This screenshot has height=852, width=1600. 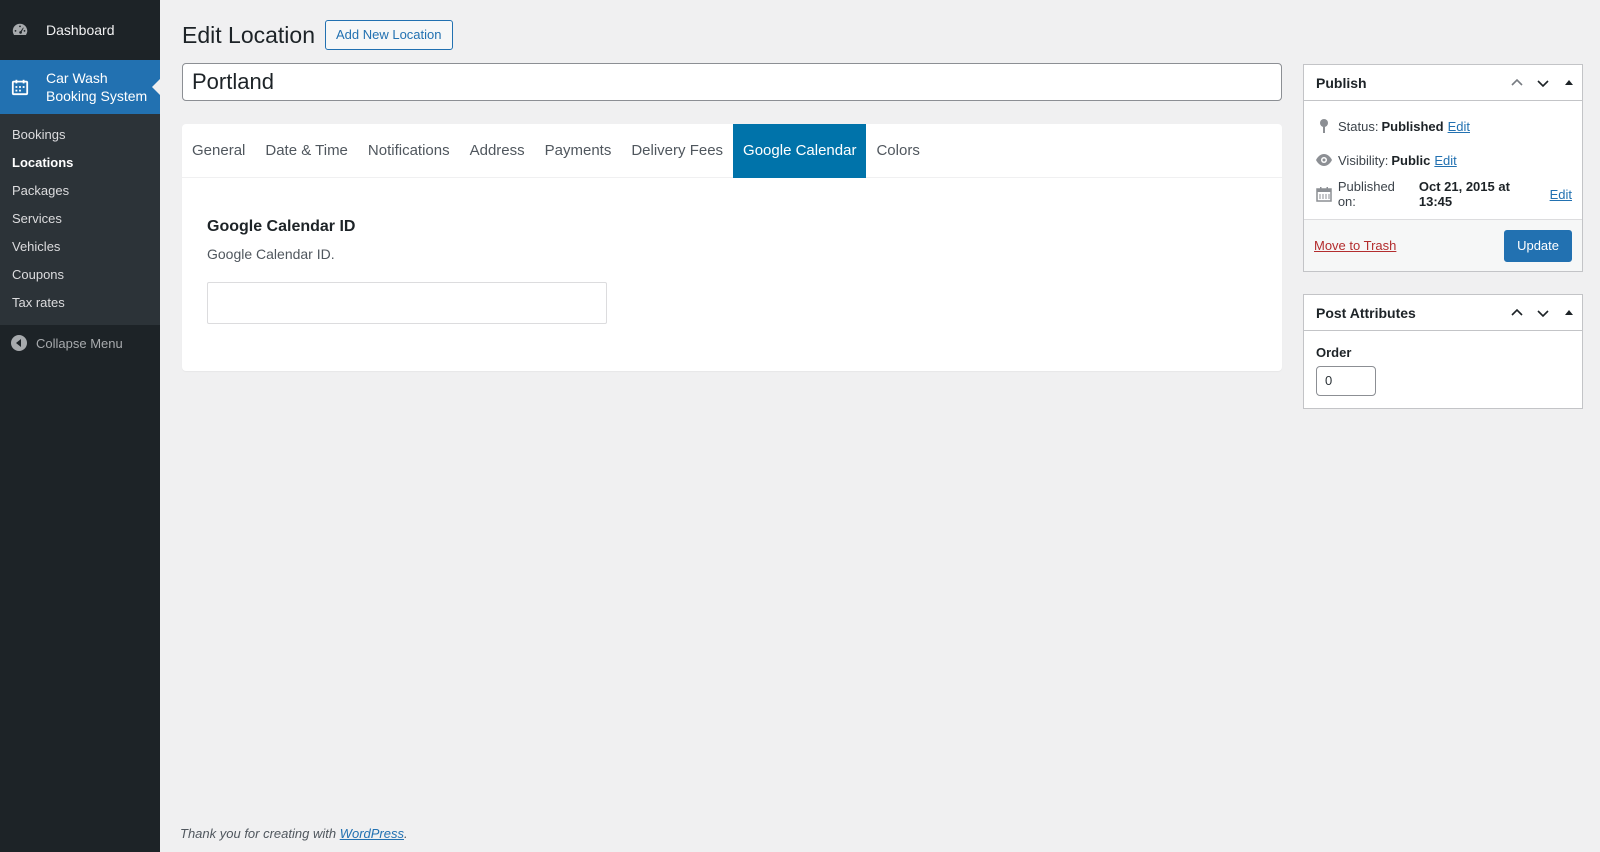 What do you see at coordinates (732, 82) in the screenshot?
I see `post-title-input: Portland` at bounding box center [732, 82].